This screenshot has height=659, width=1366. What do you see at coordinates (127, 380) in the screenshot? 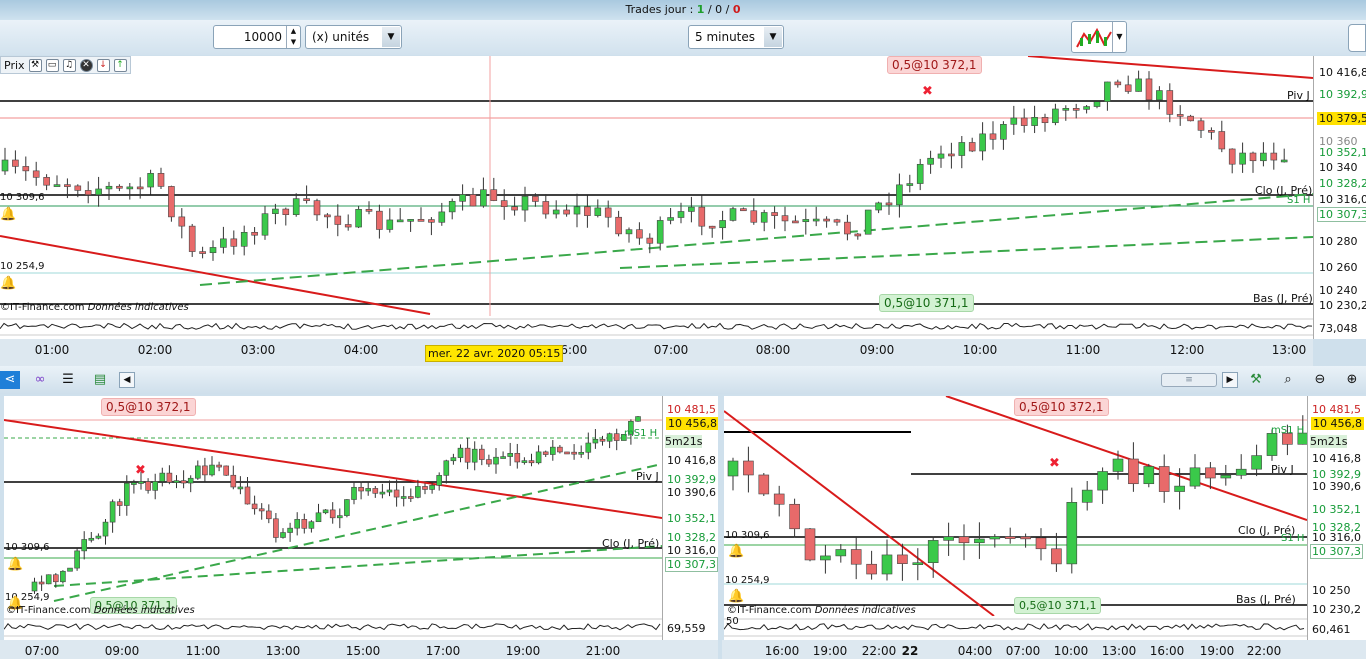
I see `scroll-left-button: ◀` at bounding box center [127, 380].